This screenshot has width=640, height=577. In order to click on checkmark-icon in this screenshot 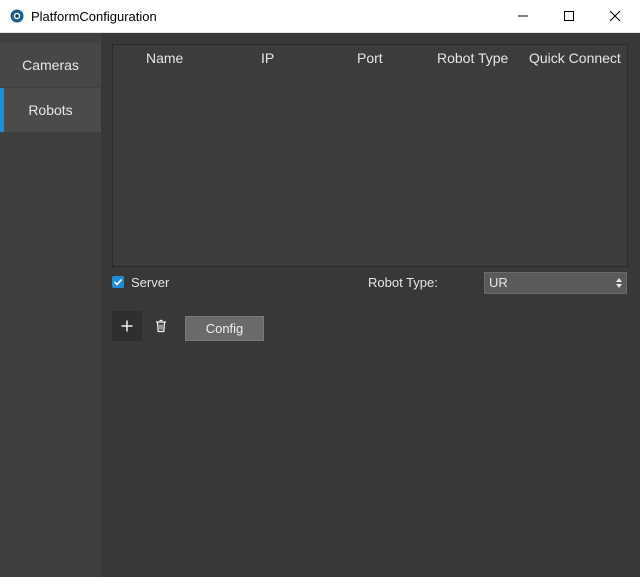, I will do `click(118, 282)`.